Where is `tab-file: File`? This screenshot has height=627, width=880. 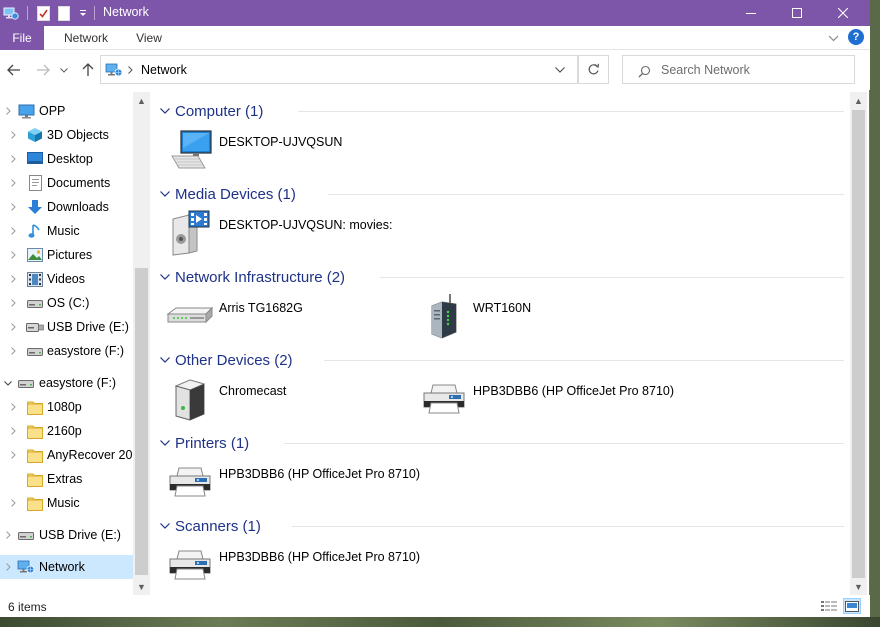 tab-file: File is located at coordinates (22, 38).